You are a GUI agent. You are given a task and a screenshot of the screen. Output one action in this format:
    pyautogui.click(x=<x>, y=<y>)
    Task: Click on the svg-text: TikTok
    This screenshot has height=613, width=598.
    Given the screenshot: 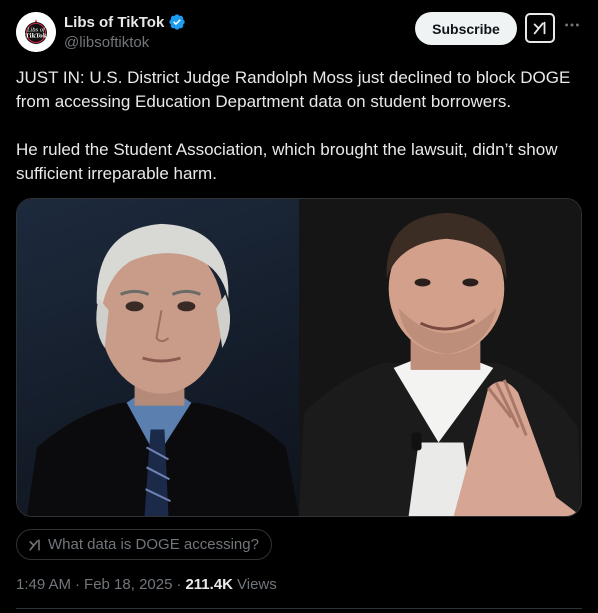 What is the action you would take?
    pyautogui.click(x=35, y=37)
    